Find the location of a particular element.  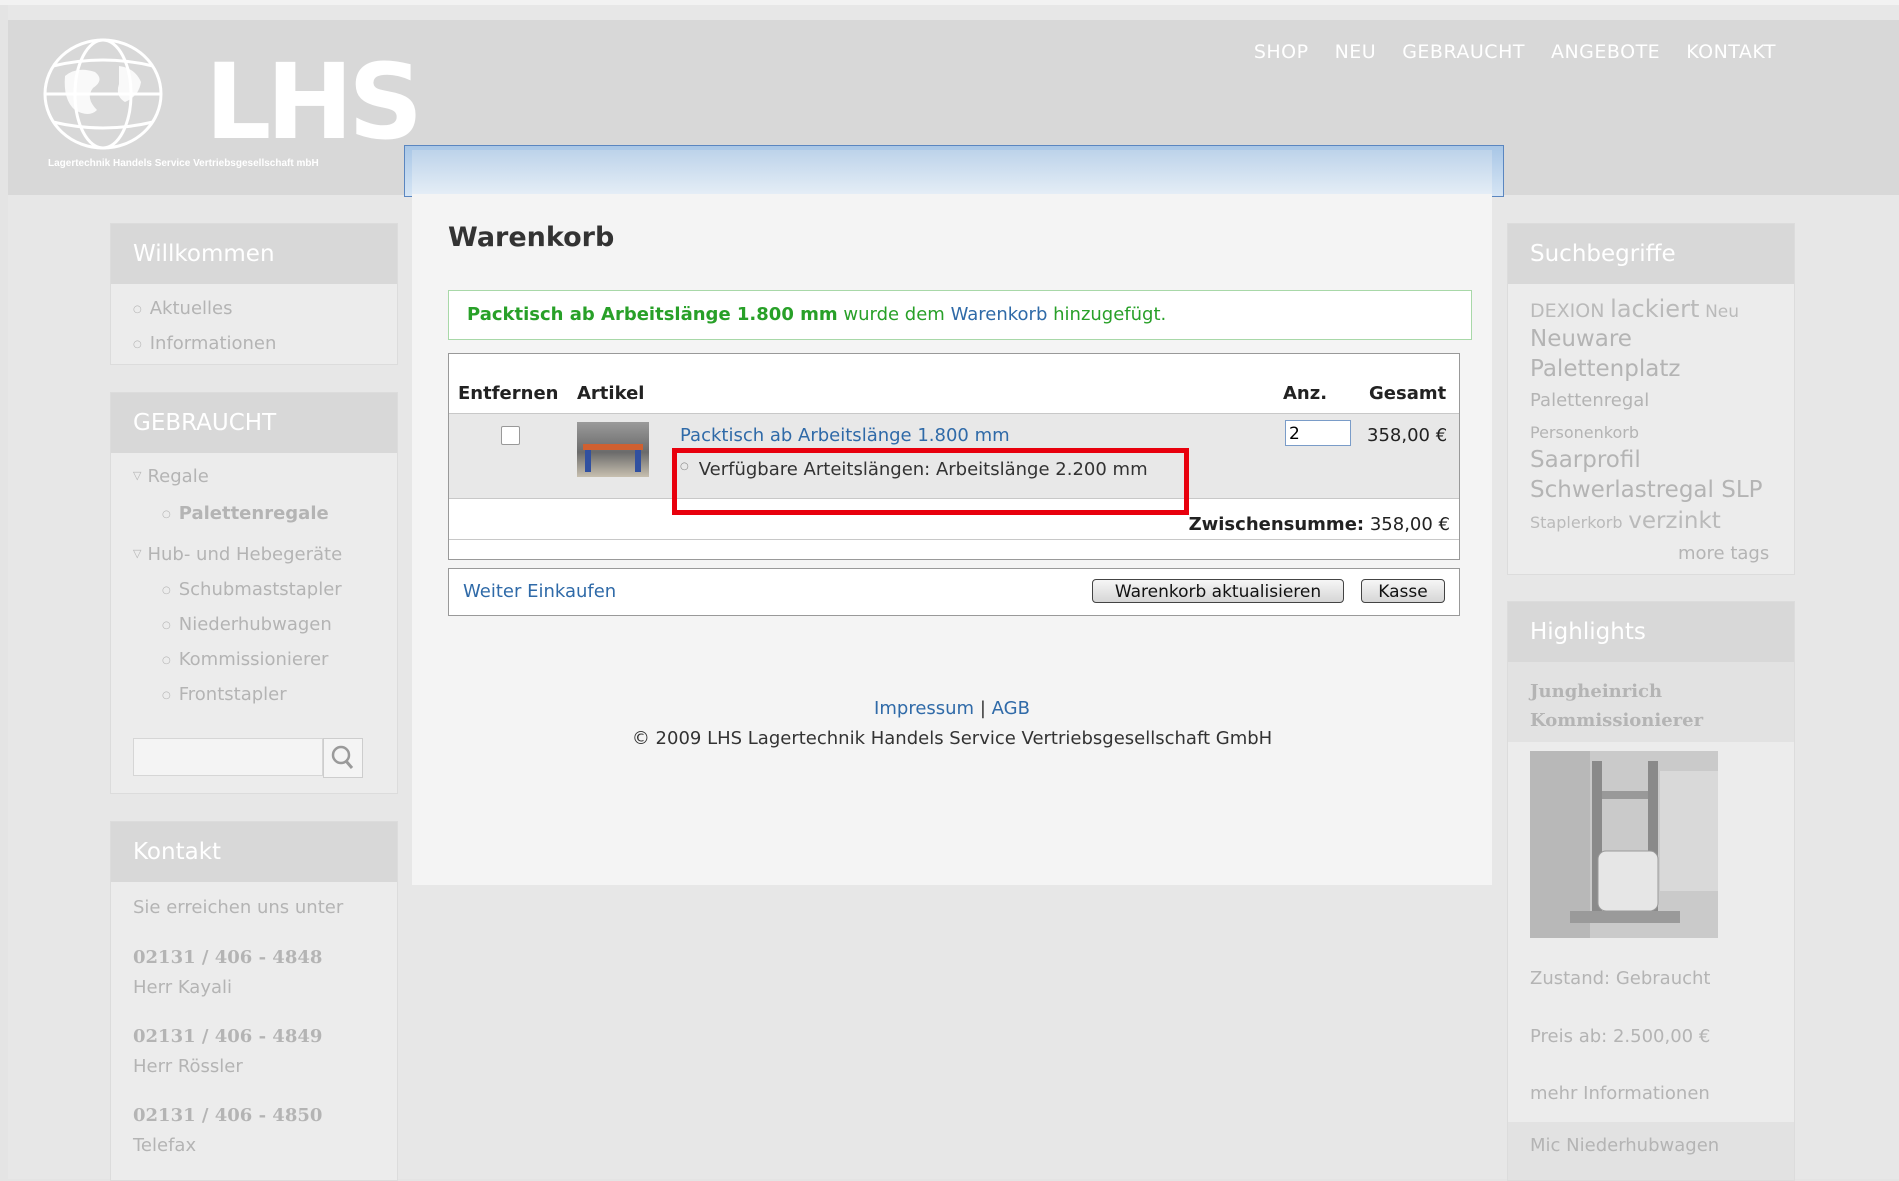

footer-links: Impressum | AGB is located at coordinates (952, 708).